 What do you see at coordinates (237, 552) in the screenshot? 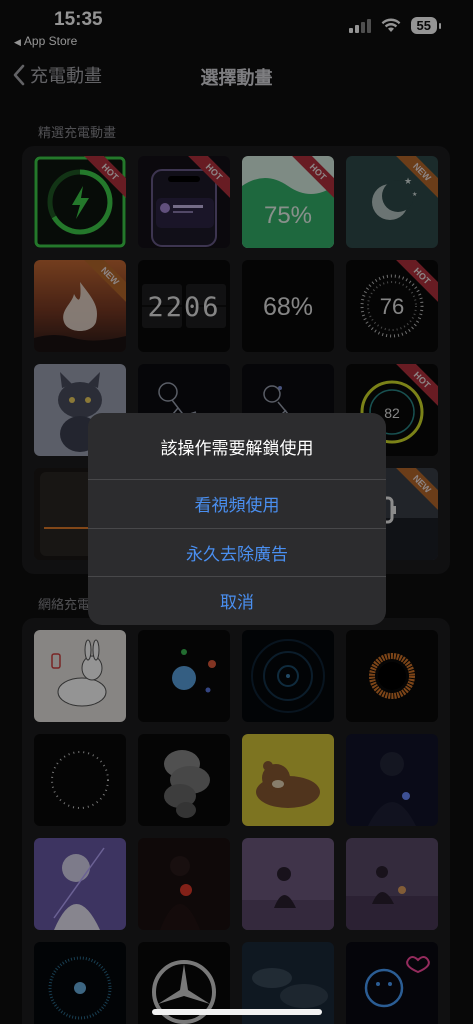
I see `remove-ads-button: 永久去除廣告` at bounding box center [237, 552].